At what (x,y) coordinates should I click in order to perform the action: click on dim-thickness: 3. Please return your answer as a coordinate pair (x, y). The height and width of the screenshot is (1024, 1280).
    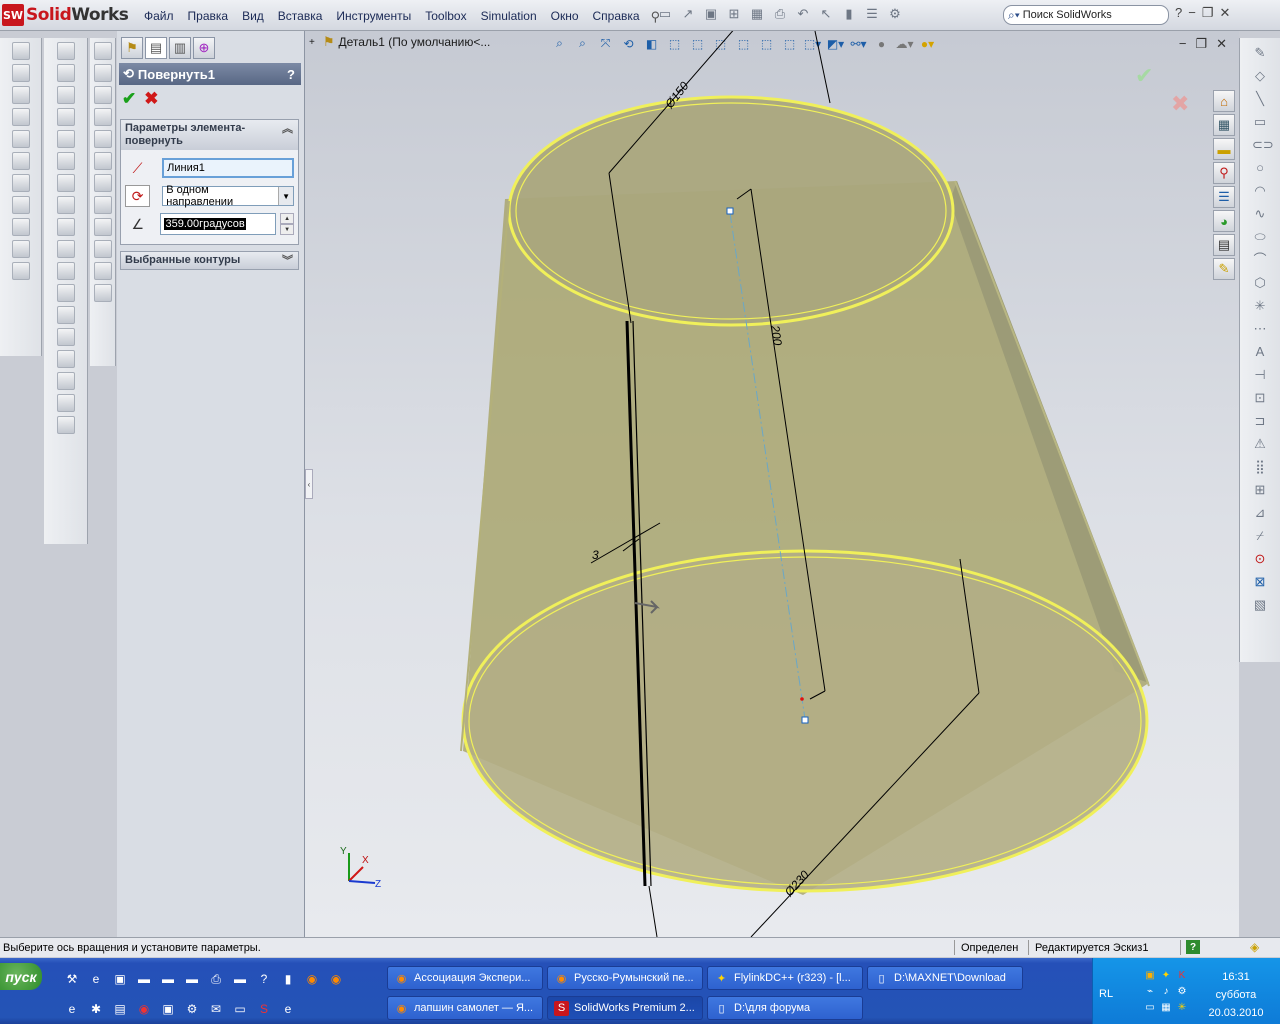
    Looking at the image, I should click on (595, 555).